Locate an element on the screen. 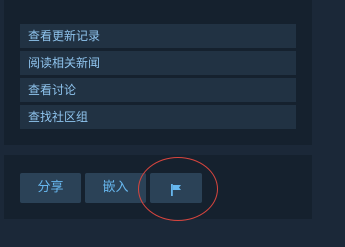 This screenshot has height=247, width=345. embed-button: 嵌入 is located at coordinates (115, 188).